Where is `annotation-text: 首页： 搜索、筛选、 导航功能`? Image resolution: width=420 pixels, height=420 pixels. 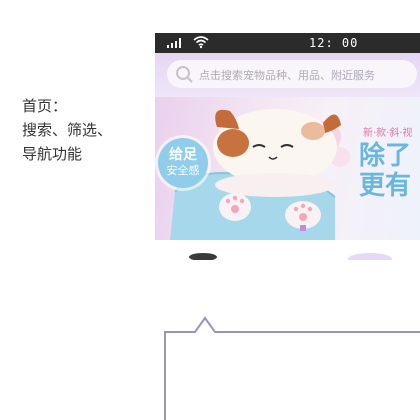 annotation-text: 首页： 搜索、筛选、 导航功能 is located at coordinates (82, 130).